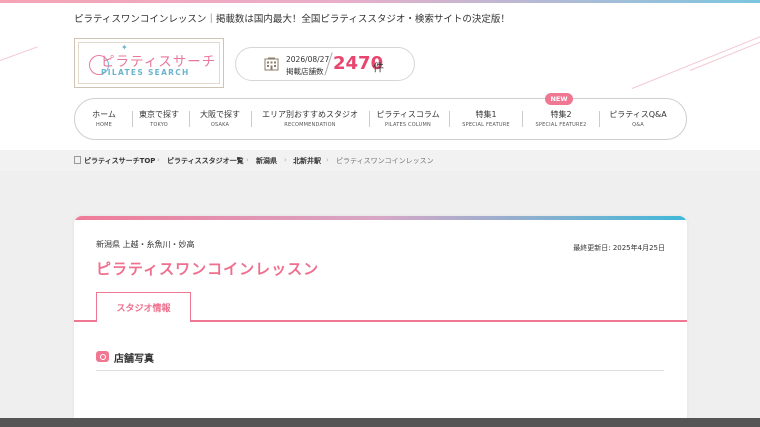  What do you see at coordinates (159, 62) in the screenshot?
I see `logo-text-jp: ピラティスサーチ` at bounding box center [159, 62].